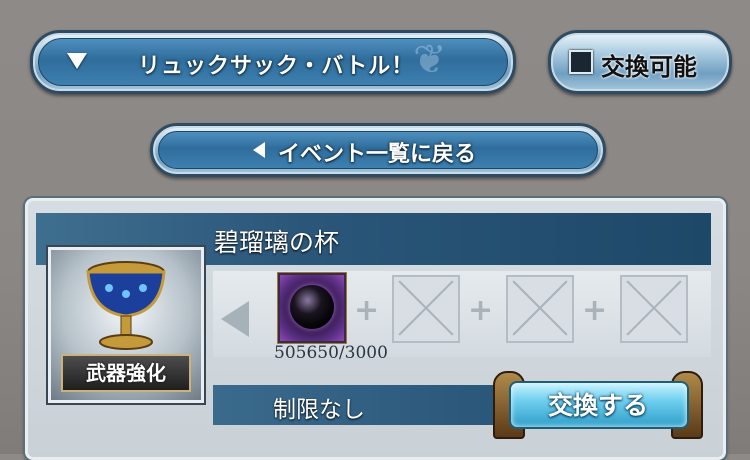  I want to click on checkbox-icon, so click(581, 62).